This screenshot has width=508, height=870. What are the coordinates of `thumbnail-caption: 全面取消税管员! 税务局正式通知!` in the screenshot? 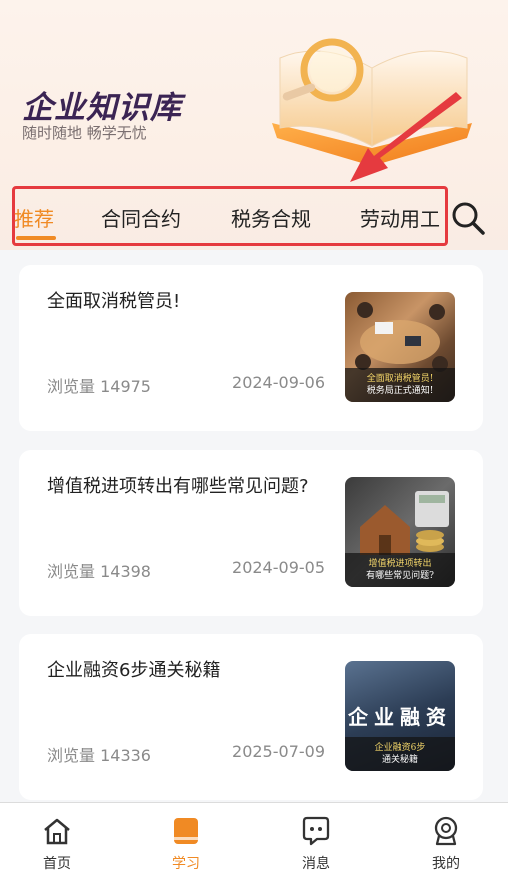 It's located at (400, 385).